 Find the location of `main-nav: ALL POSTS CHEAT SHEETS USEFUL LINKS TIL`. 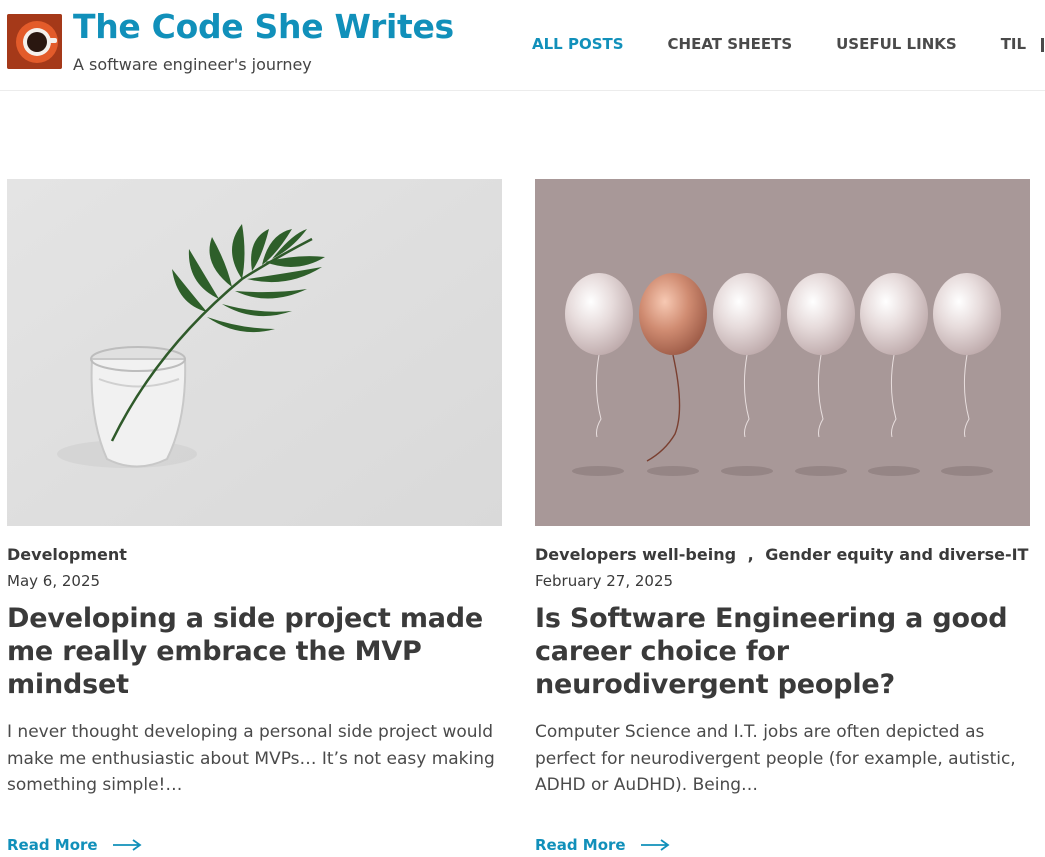

main-nav: ALL POSTS CHEAT SHEETS USEFUL LINKS TIL is located at coordinates (788, 44).